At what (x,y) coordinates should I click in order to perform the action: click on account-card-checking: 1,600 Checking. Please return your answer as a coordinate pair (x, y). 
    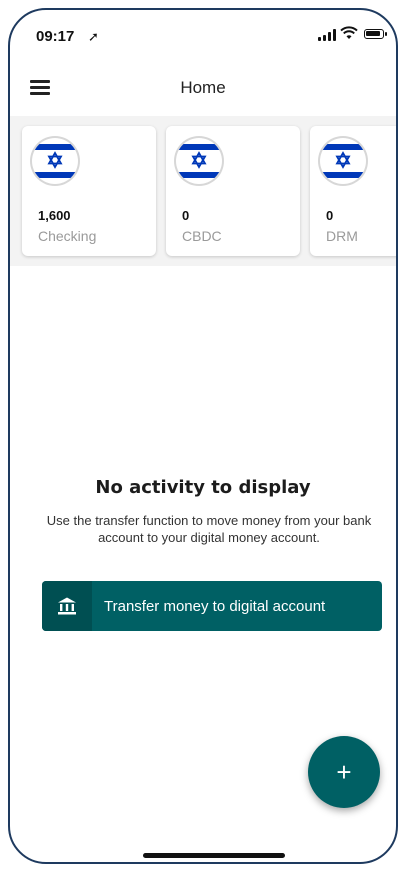
    Looking at the image, I should click on (89, 191).